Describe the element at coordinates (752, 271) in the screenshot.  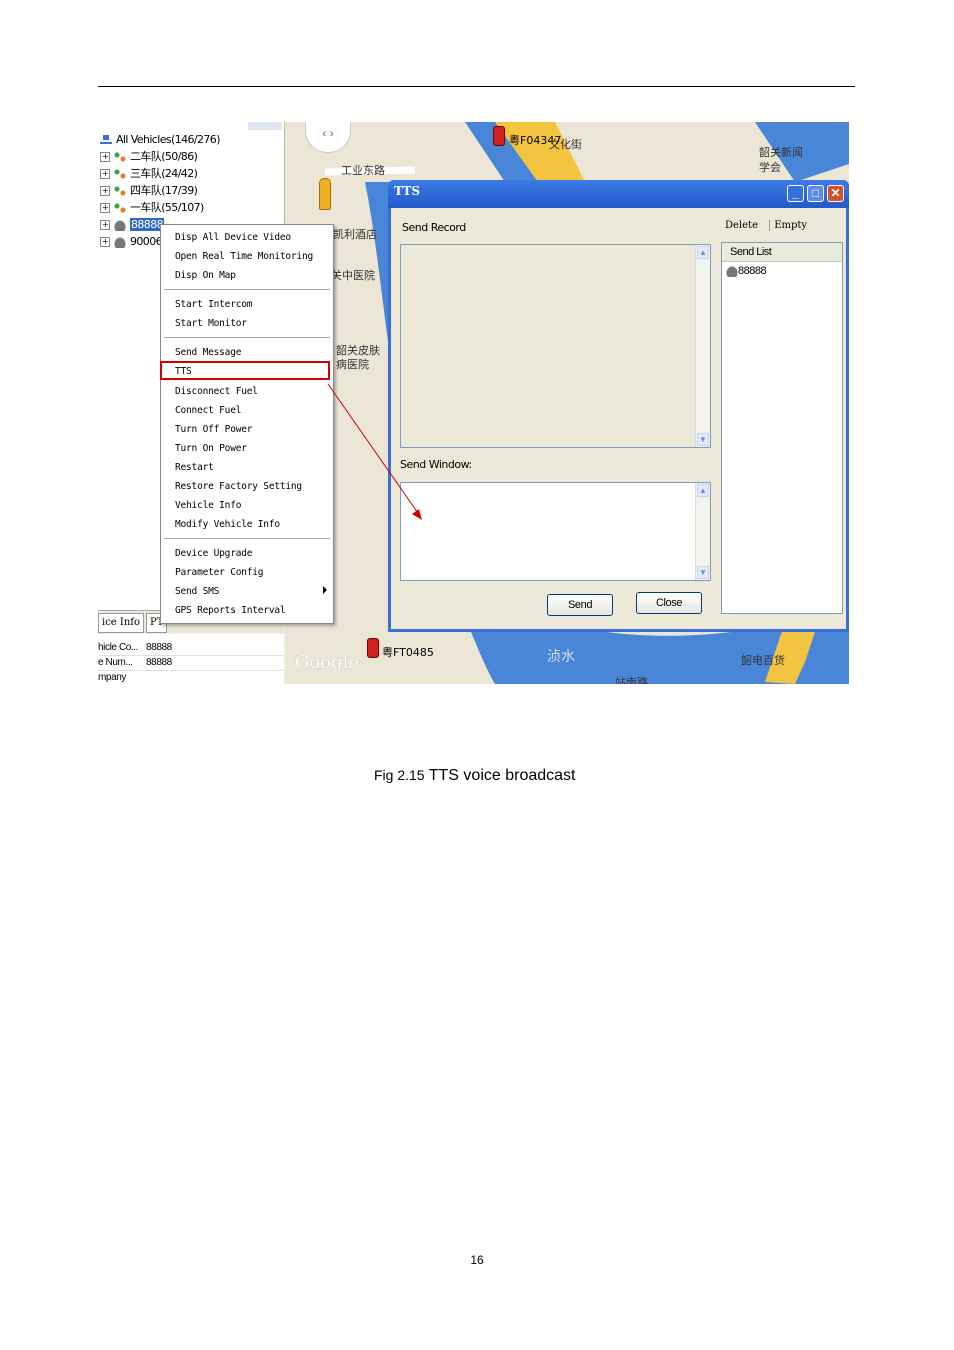
I see `list-item-label: 88888` at that location.